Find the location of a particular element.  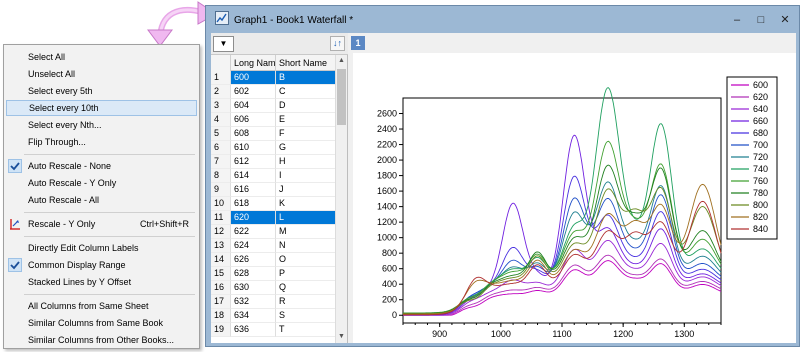

row-index: 9 is located at coordinates (221, 190).